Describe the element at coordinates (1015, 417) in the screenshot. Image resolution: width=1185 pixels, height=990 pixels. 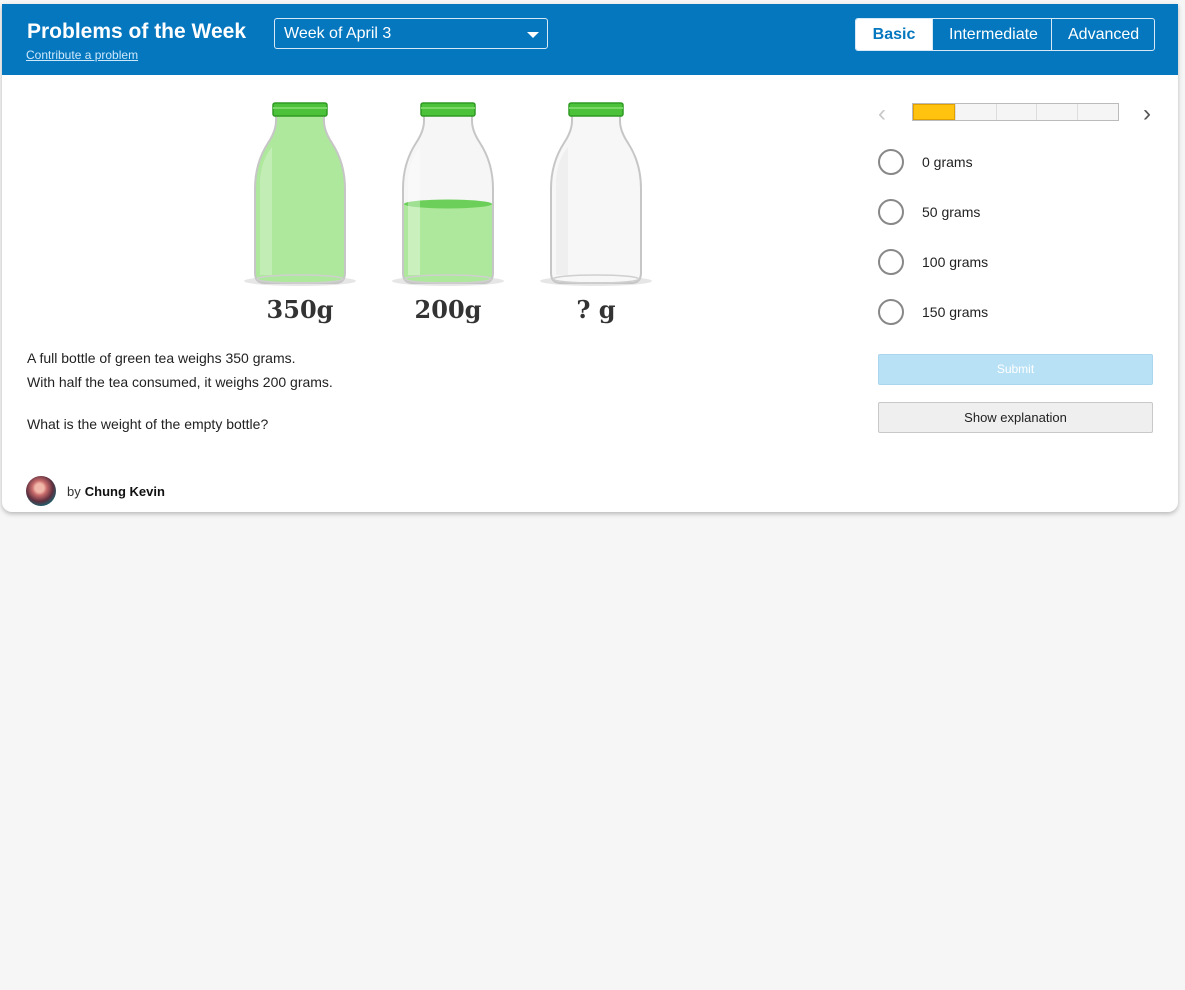
I see `show-explanation-button: Show explanation` at that location.